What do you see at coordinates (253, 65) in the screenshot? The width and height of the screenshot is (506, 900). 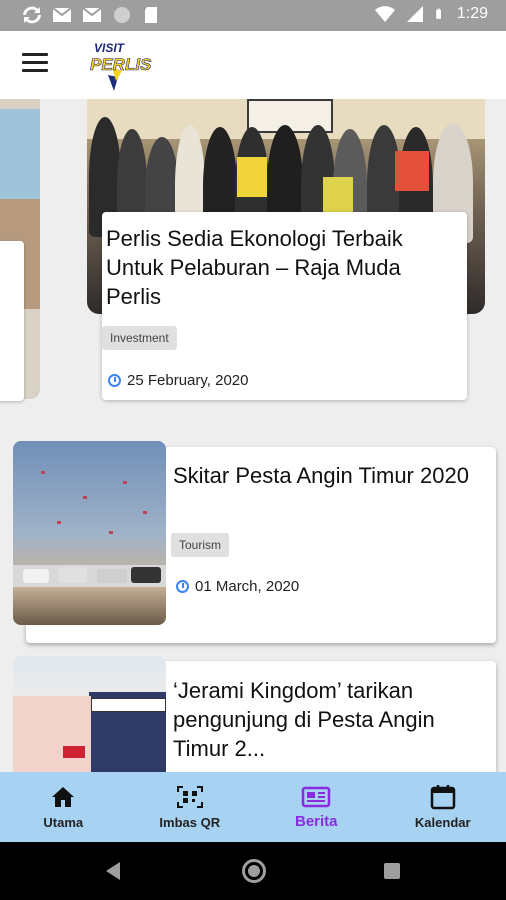 I see `app-bar: VISIT PERLIS` at bounding box center [253, 65].